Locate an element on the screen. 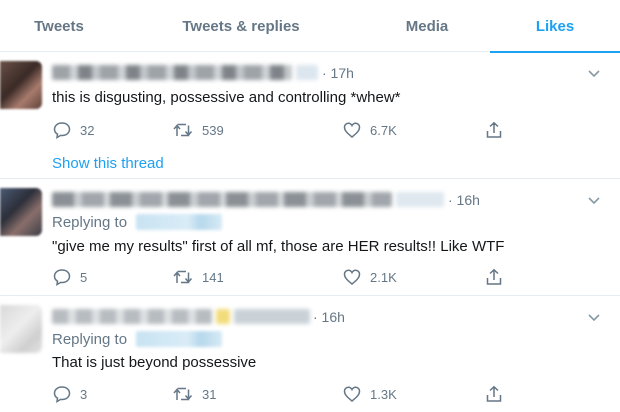 This screenshot has height=412, width=620. retweet-button: 31 is located at coordinates (194, 394).